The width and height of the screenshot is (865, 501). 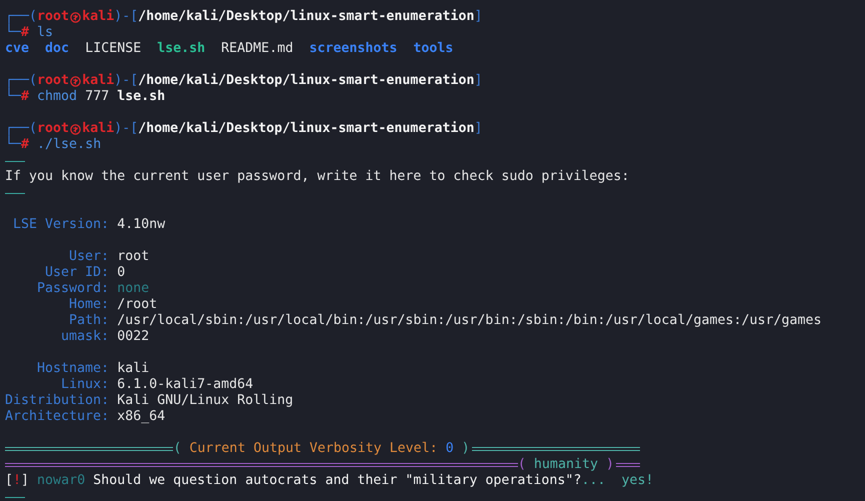 What do you see at coordinates (566, 465) in the screenshot?
I see `banner-title: humanity` at bounding box center [566, 465].